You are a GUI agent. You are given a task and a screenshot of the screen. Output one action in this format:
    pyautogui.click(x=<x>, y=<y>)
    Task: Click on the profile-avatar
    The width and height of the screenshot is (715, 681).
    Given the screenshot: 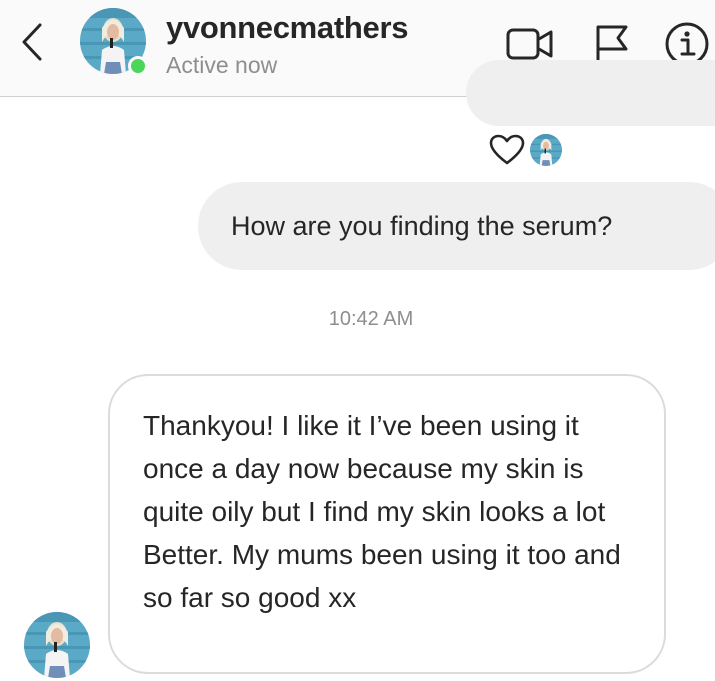 What is the action you would take?
    pyautogui.click(x=114, y=42)
    